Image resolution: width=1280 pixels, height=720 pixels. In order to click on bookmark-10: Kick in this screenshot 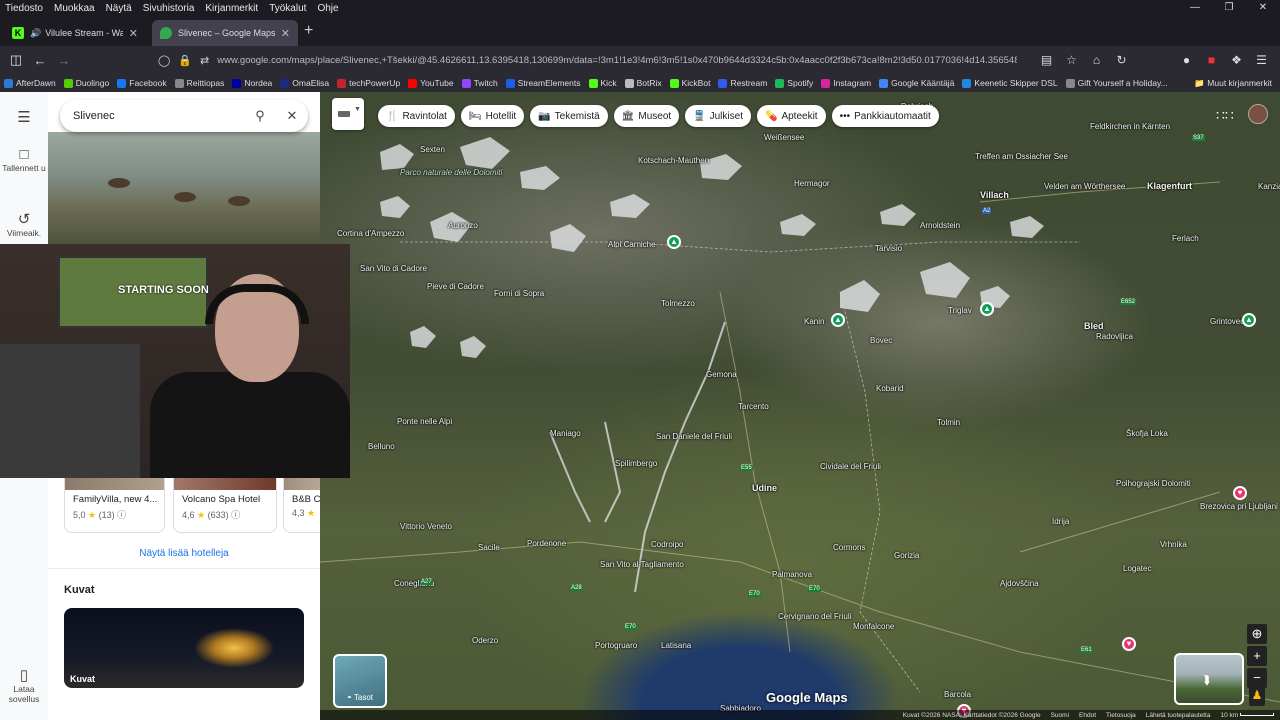, I will do `click(602, 83)`.